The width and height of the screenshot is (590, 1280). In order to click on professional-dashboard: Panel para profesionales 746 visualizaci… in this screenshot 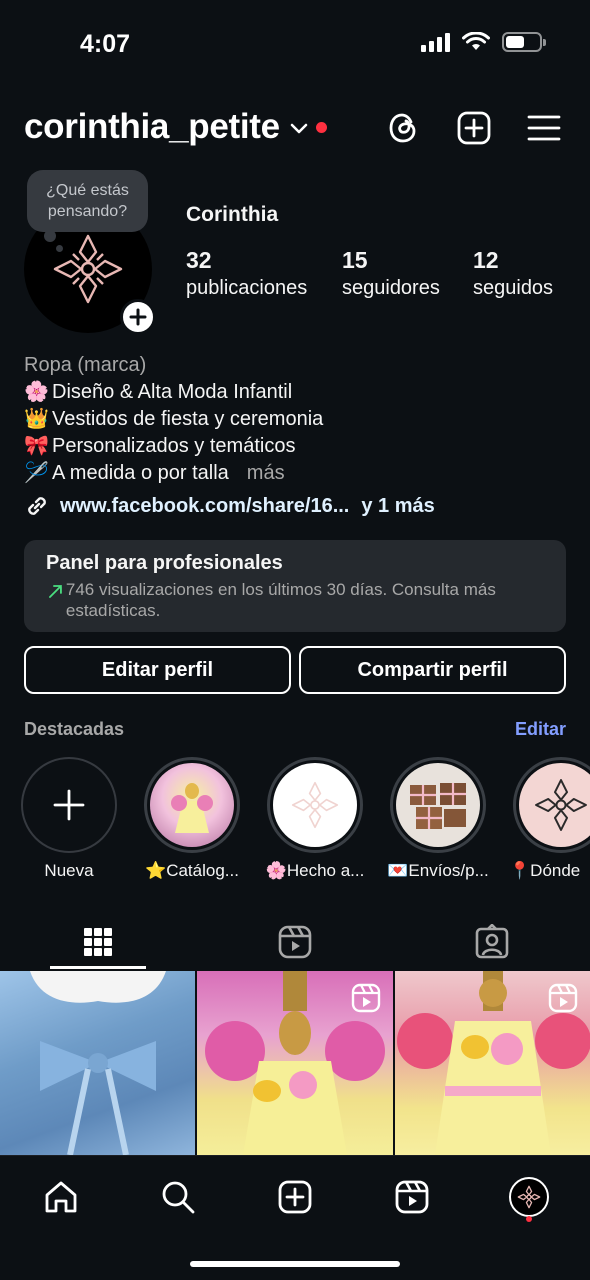, I will do `click(295, 586)`.